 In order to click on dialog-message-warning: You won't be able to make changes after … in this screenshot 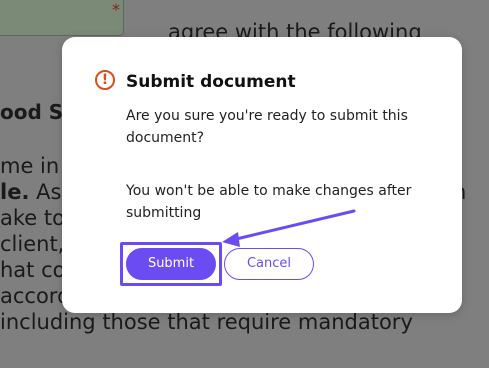, I will do `click(269, 202)`.